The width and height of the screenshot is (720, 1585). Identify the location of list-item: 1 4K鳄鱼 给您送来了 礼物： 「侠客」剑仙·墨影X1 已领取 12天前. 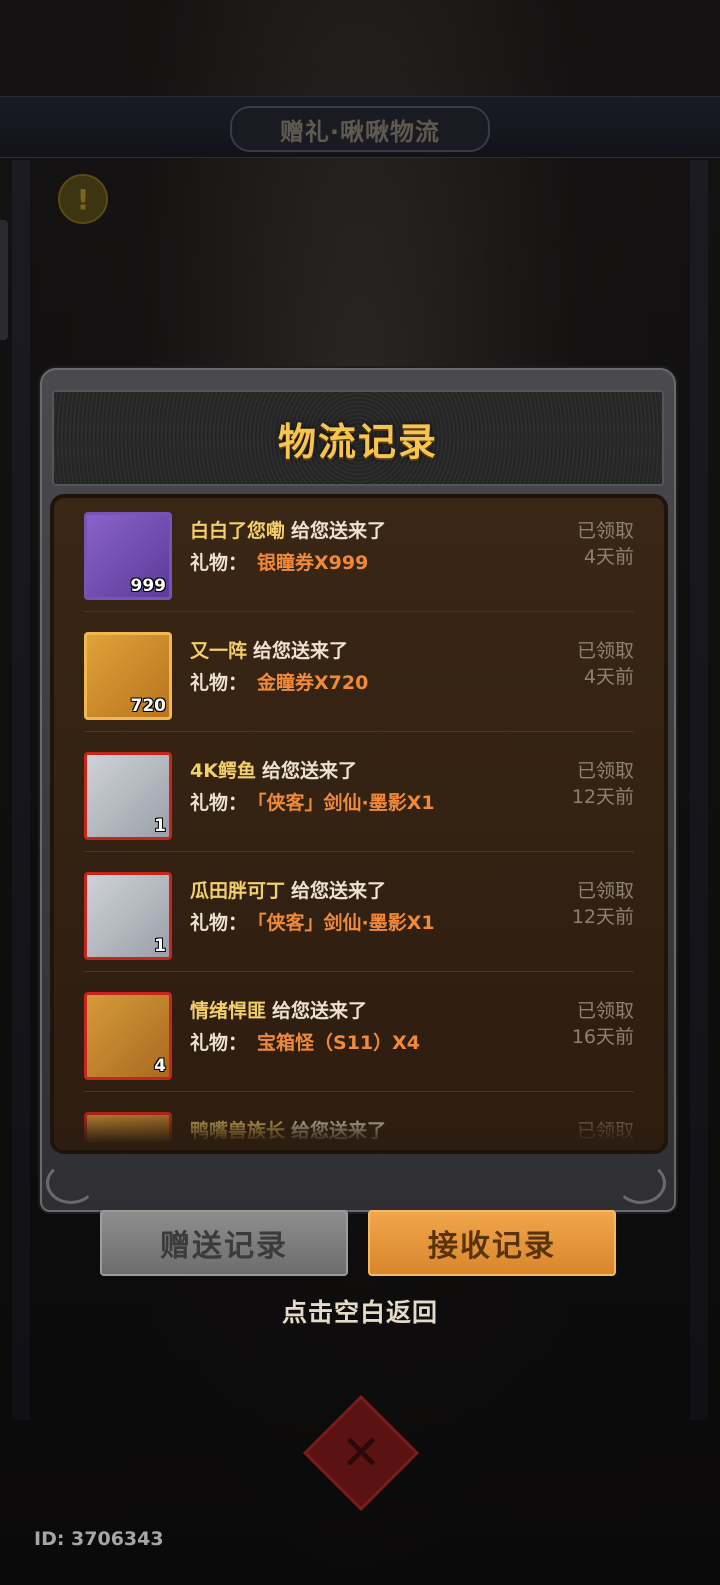
(359, 792).